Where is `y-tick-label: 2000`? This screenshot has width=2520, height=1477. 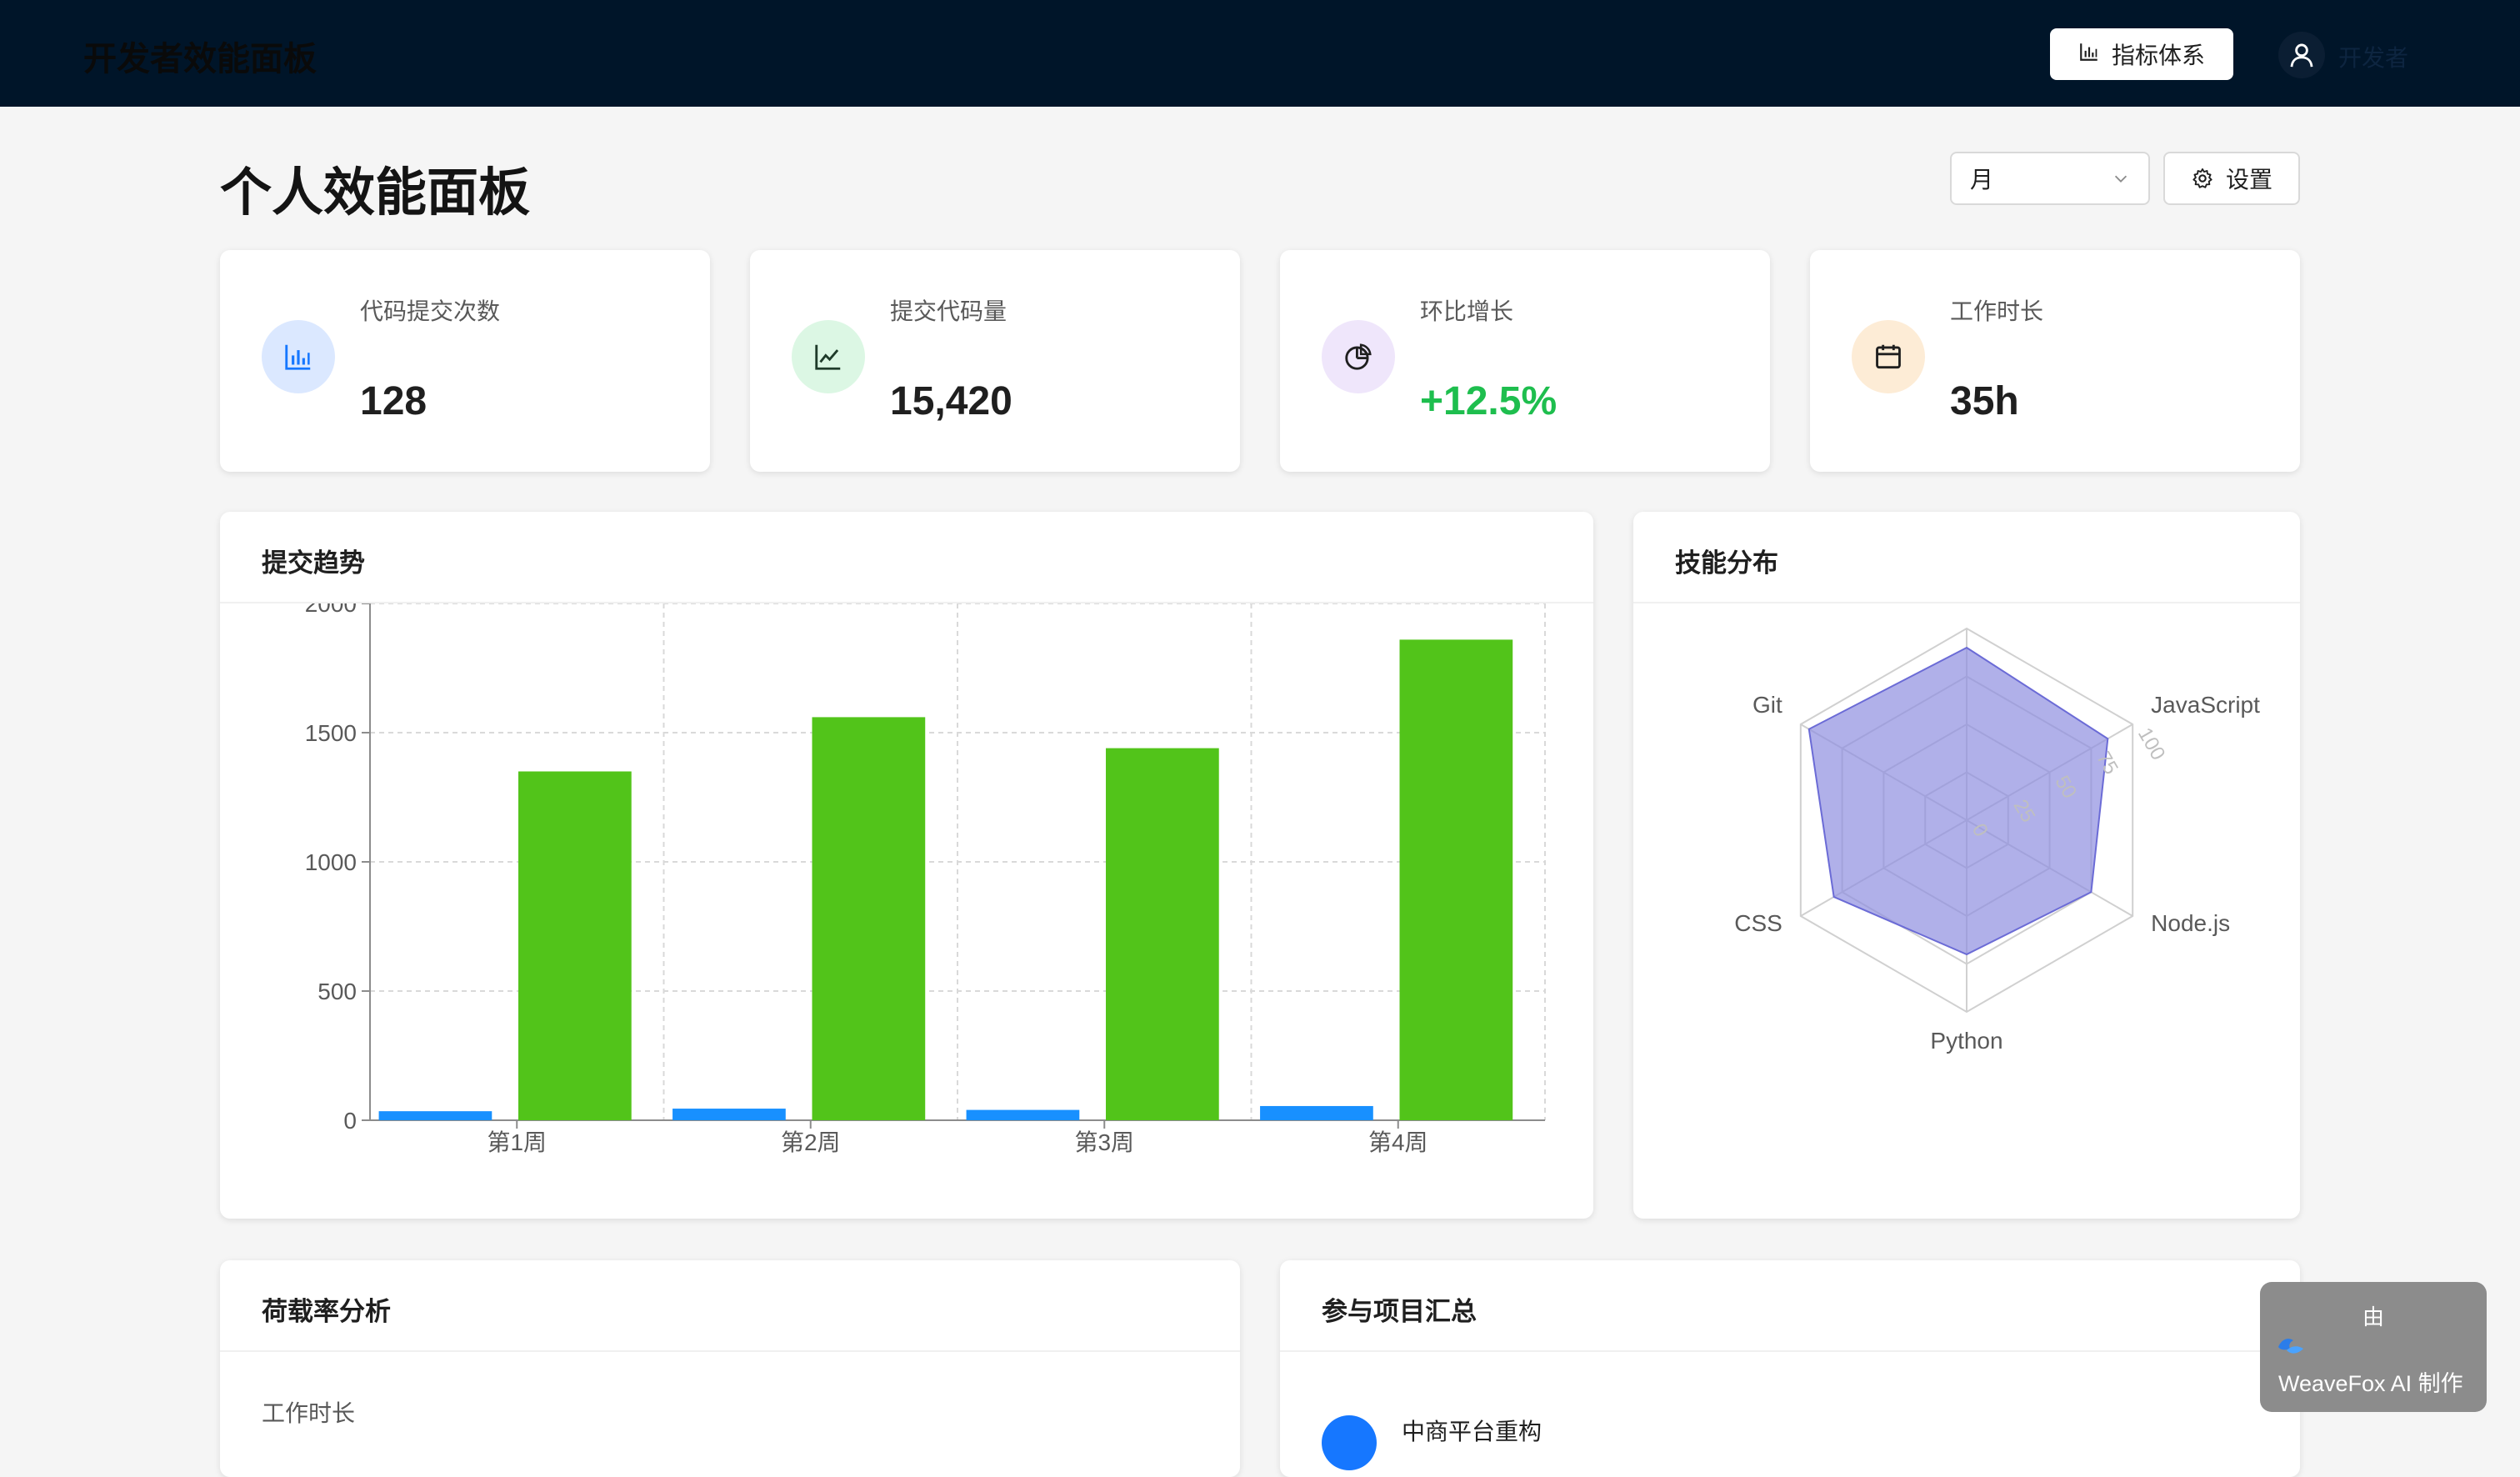 y-tick-label: 2000 is located at coordinates (331, 610).